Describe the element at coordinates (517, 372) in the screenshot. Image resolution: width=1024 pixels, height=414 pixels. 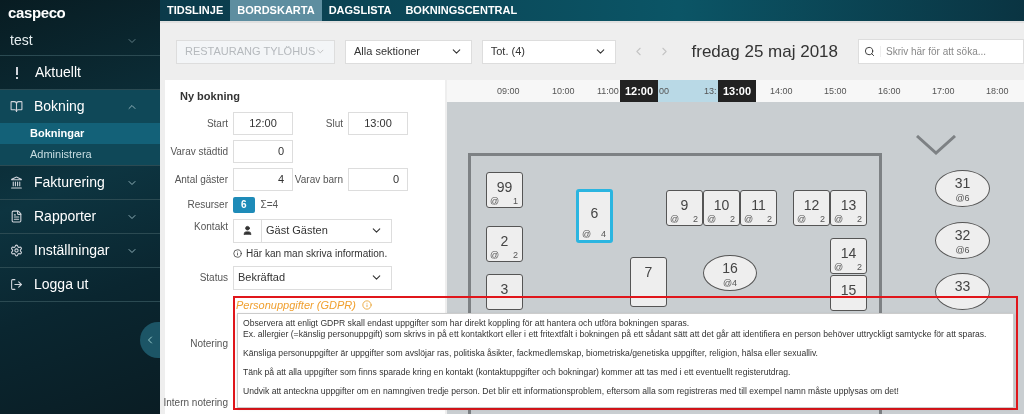
I see `gdpr-text: Tänk på att alla uppgifter som finns sparade kring en kontakt (kontaktuppgifter och bokningar) kommer att tas med i ett eventuellt registerutdrag.` at that location.